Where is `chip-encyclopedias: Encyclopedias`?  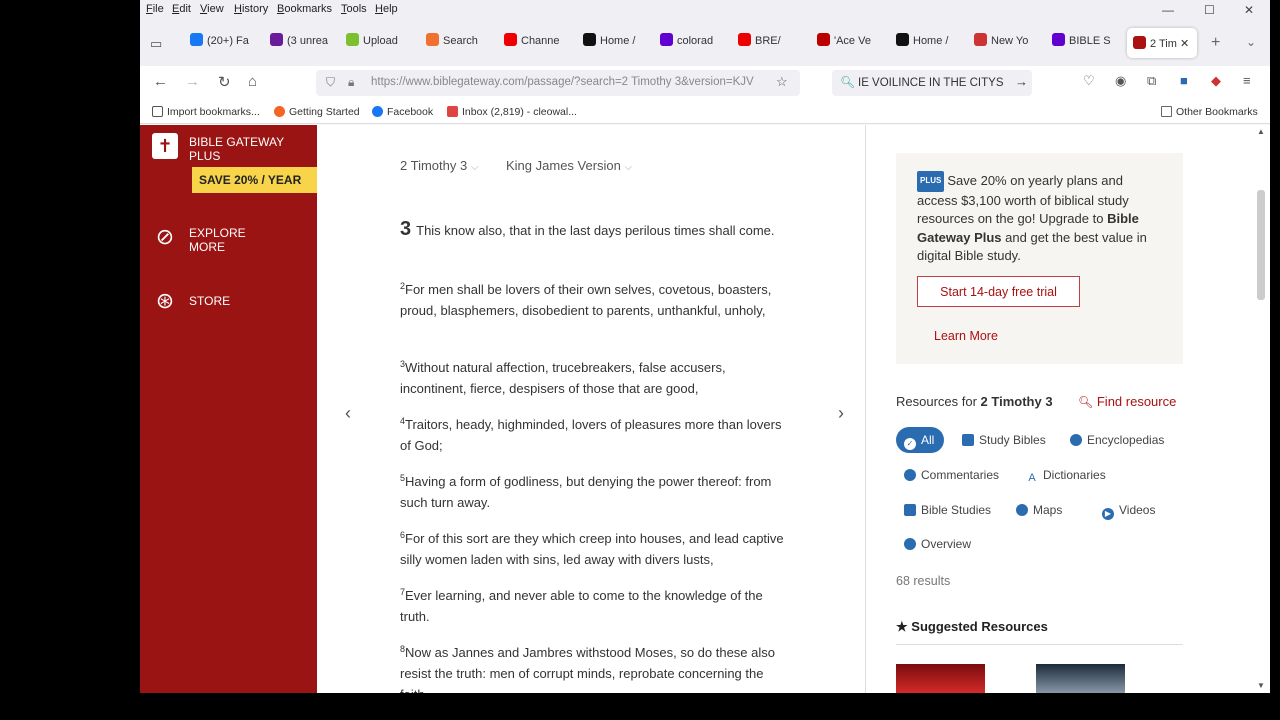 chip-encyclopedias: Encyclopedias is located at coordinates (1118, 440).